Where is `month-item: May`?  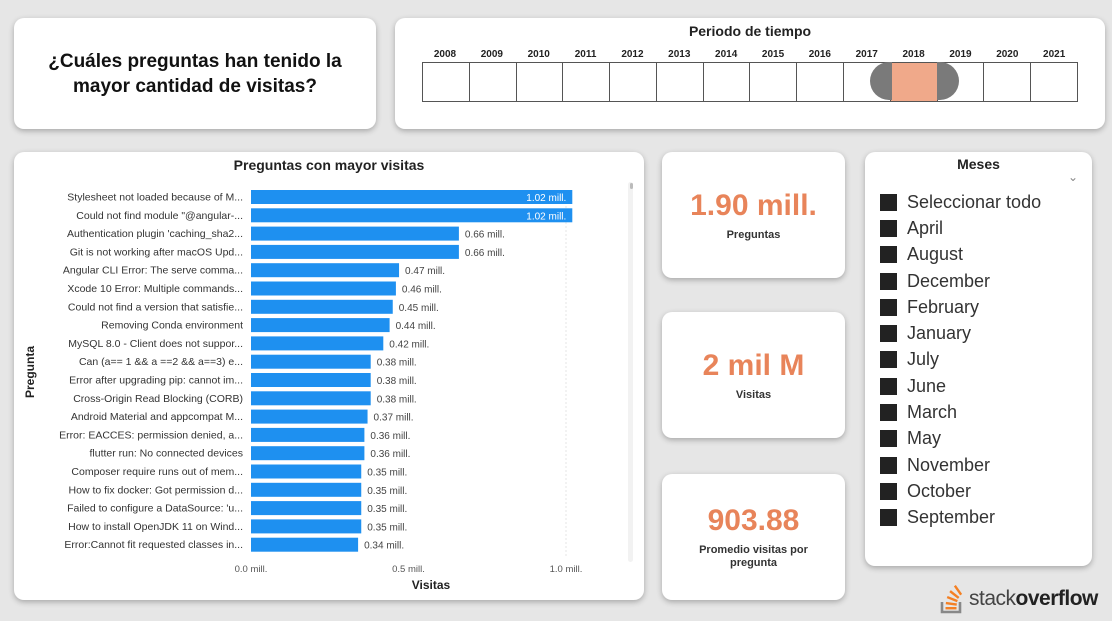
month-item: May is located at coordinates (960, 439).